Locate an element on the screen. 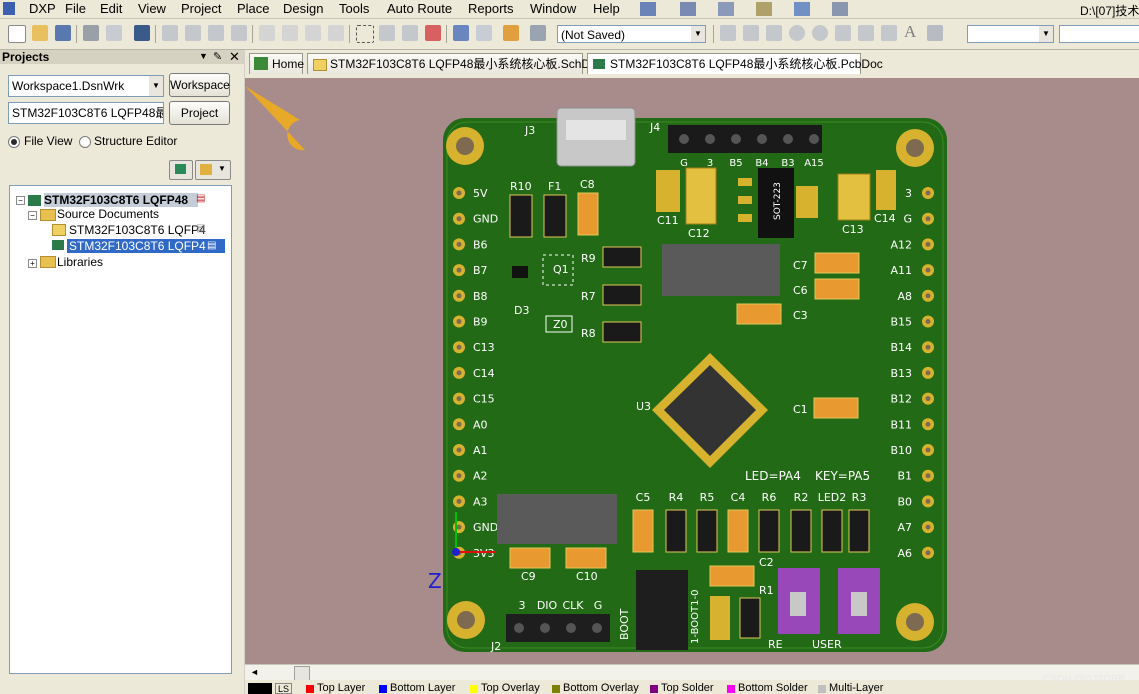  layer-tab-bottom-solder: Bottom Solder is located at coordinates (767, 688).